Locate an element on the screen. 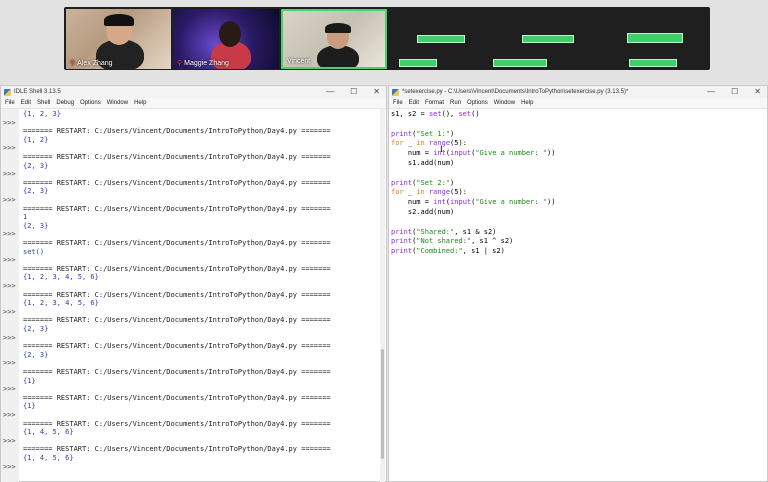 The image size is (768, 482). shell-output-line: set() is located at coordinates (34, 251).